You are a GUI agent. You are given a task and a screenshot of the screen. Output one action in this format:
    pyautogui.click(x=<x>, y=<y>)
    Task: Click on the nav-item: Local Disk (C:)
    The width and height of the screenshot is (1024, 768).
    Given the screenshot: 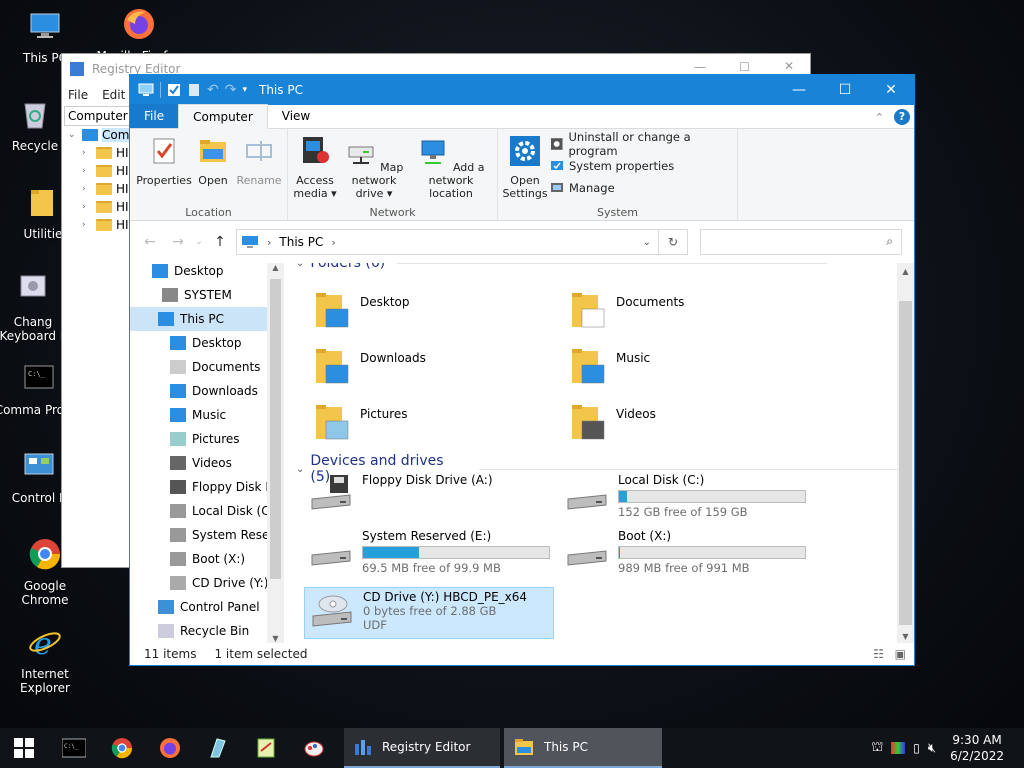 What is the action you would take?
    pyautogui.click(x=207, y=511)
    